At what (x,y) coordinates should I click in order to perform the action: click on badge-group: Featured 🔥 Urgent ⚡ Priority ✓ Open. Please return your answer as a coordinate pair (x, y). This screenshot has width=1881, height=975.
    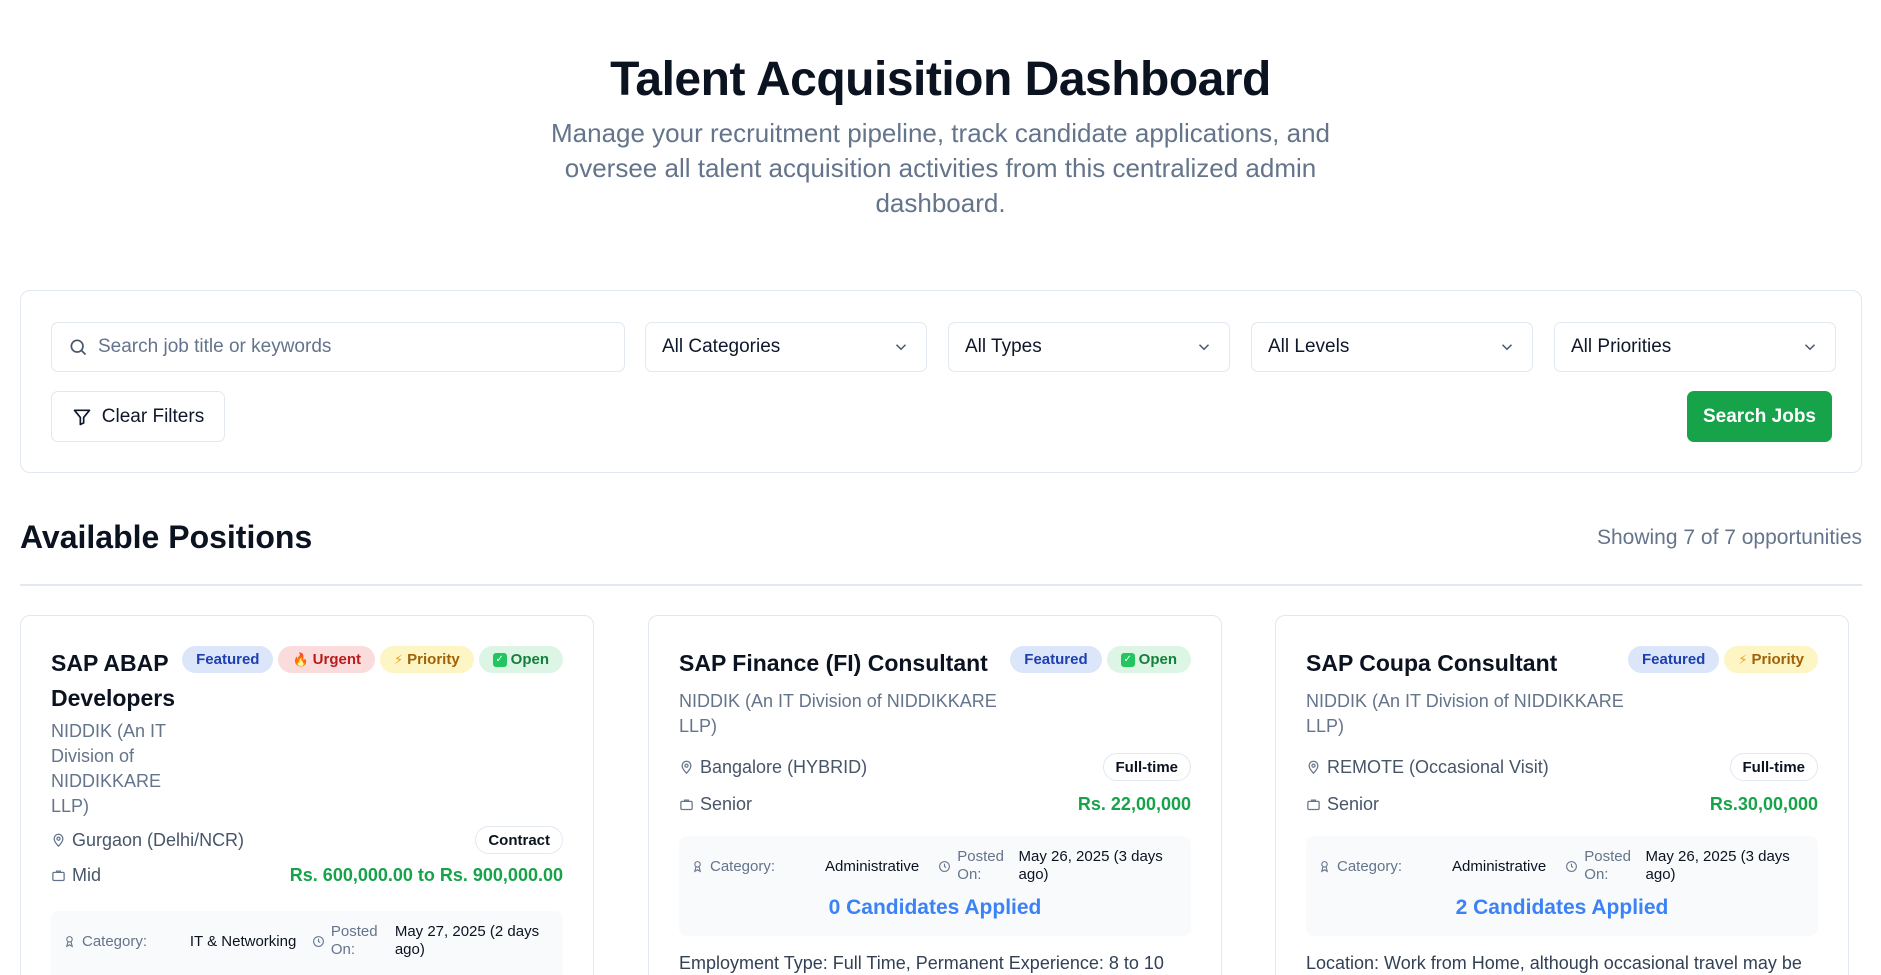
    Looking at the image, I should click on (372, 659).